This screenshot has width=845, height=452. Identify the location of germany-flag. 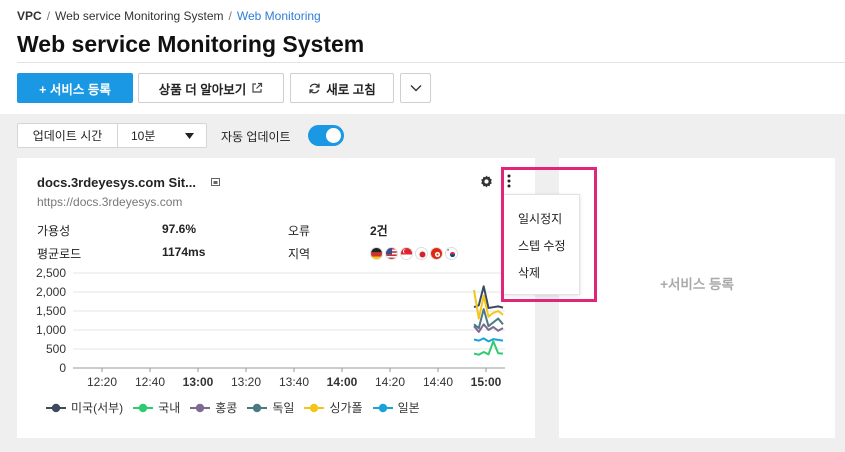
(376, 253).